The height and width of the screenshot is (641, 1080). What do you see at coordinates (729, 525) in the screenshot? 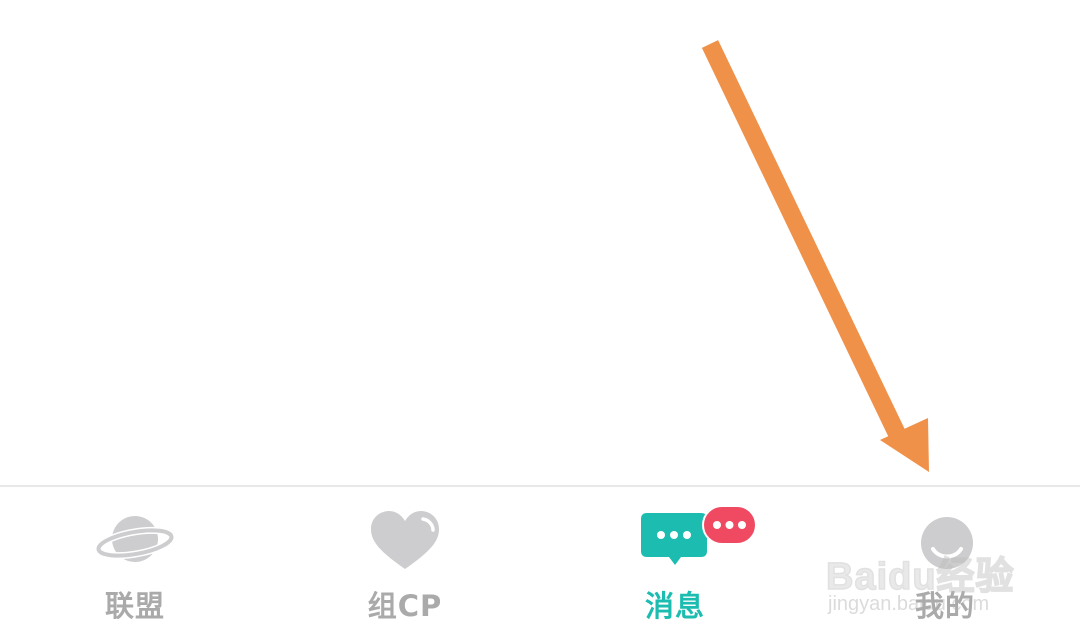
I see `chat-dots-badge-icon` at bounding box center [729, 525].